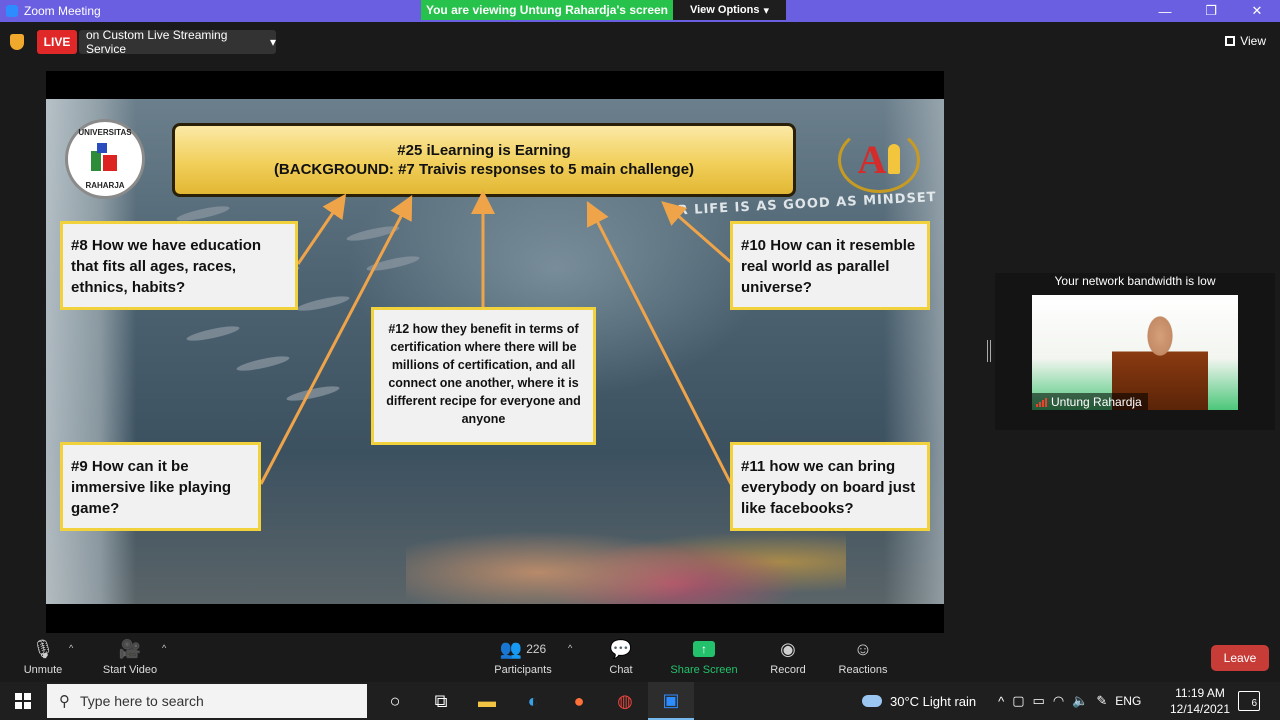 Image resolution: width=1280 pixels, height=720 pixels. I want to click on network-icon: ◠, so click(1058, 701).